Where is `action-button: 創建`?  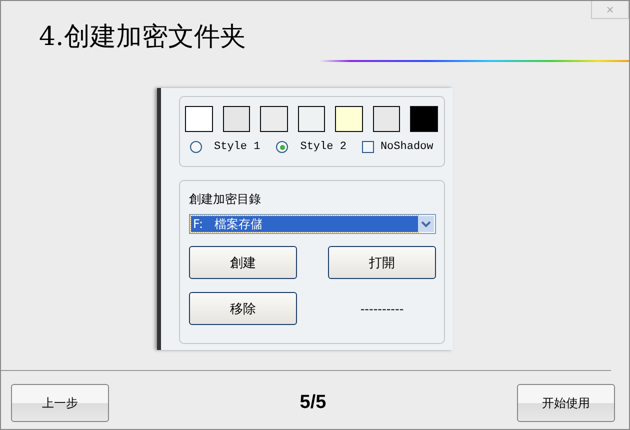 action-button: 創建 is located at coordinates (243, 262).